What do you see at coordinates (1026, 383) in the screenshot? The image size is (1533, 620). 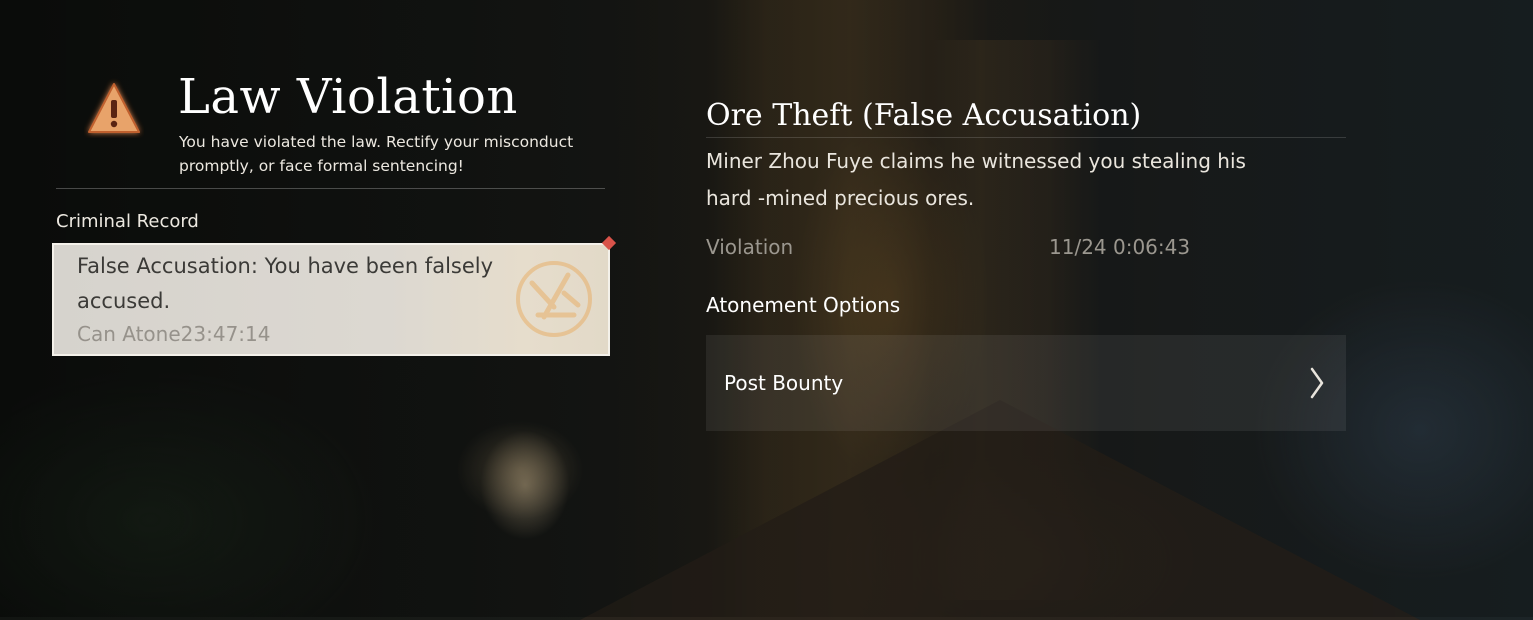 I see `post-bounty-button: Post Bounty` at bounding box center [1026, 383].